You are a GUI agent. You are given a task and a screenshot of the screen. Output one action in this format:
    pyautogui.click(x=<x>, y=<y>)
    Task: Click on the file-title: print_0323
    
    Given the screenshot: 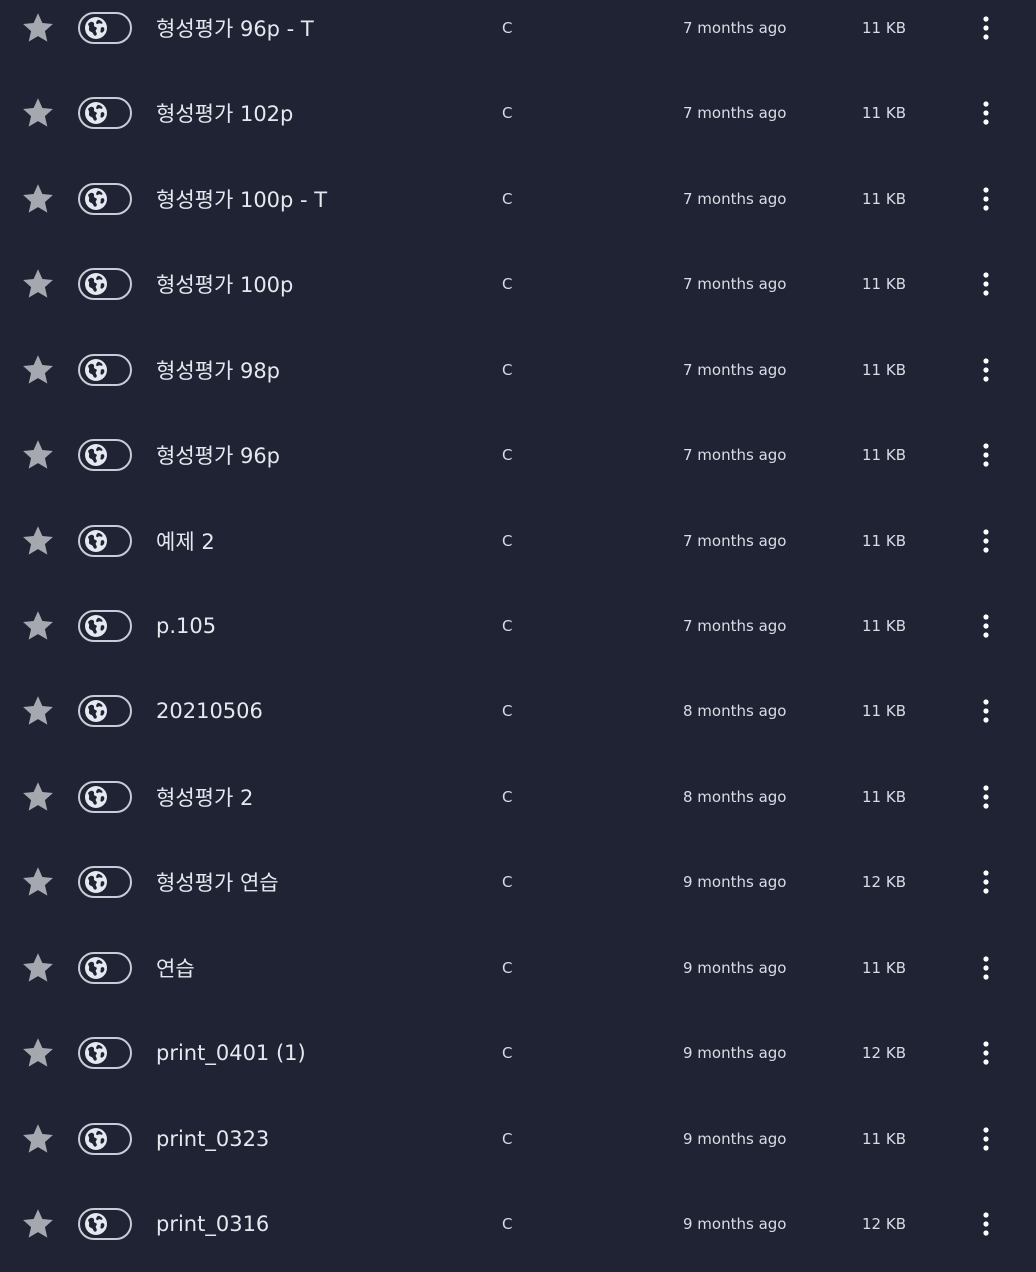 What is the action you would take?
    pyautogui.click(x=212, y=1139)
    